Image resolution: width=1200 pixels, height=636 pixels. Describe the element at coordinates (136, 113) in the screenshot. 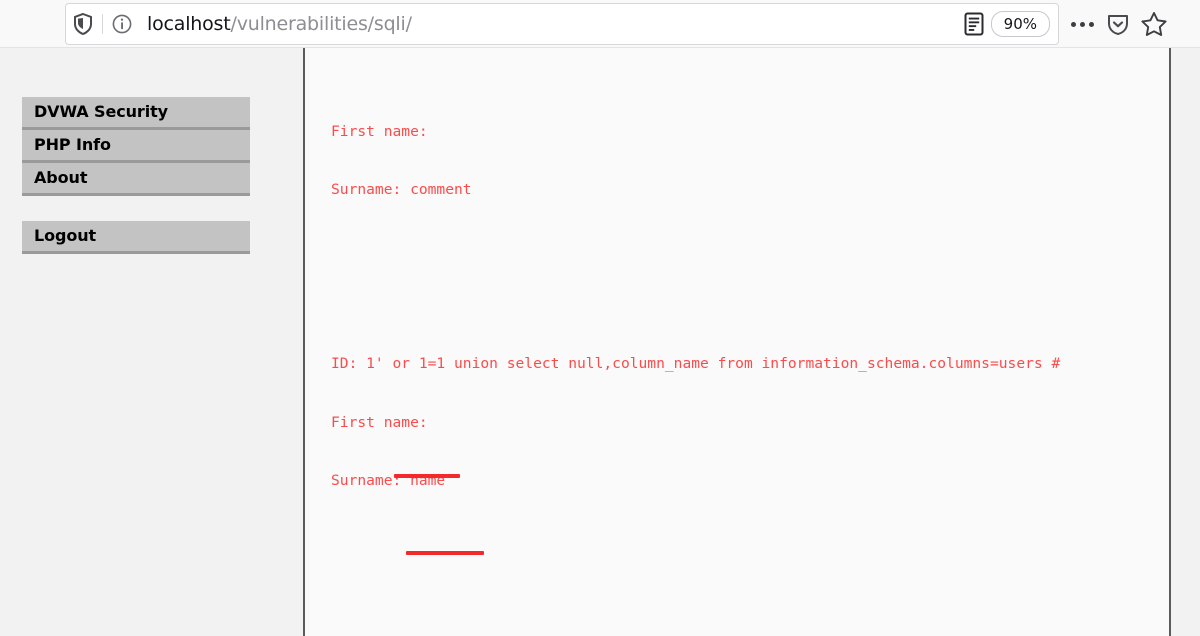

I see `sidebar-item-dvwa-security: DVWA Security` at that location.